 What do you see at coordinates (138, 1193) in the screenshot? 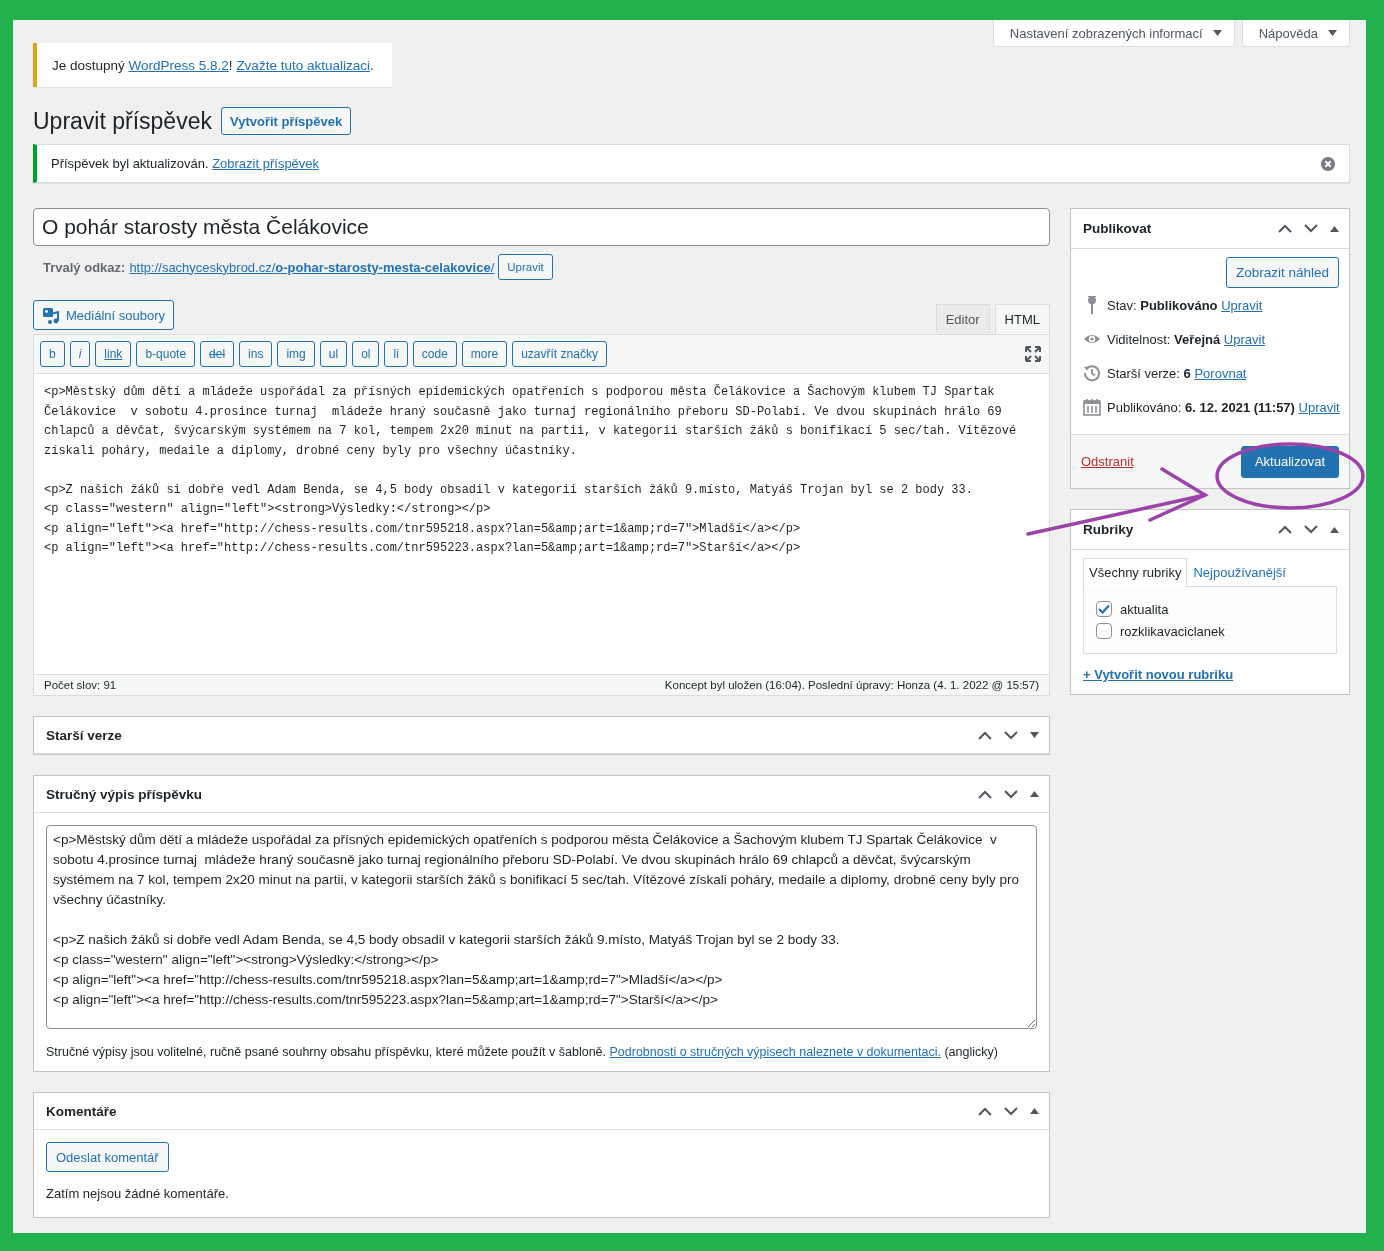
I see `no-comments-text: Zatím nejsou žádné komentáře.` at bounding box center [138, 1193].